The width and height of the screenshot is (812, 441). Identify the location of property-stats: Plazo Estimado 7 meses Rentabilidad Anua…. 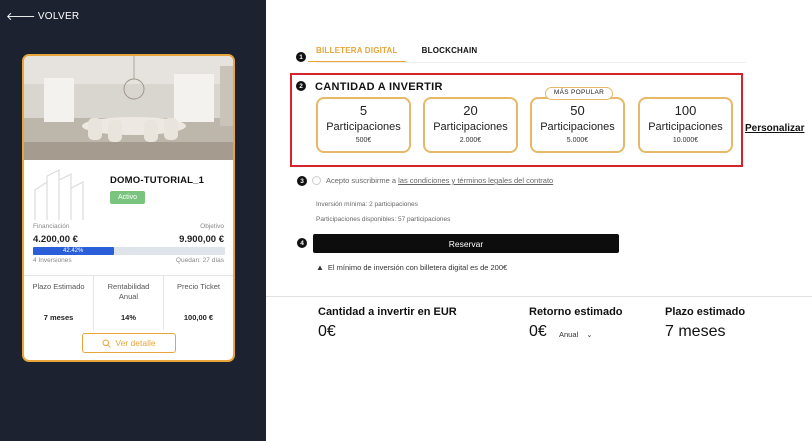
(128, 302).